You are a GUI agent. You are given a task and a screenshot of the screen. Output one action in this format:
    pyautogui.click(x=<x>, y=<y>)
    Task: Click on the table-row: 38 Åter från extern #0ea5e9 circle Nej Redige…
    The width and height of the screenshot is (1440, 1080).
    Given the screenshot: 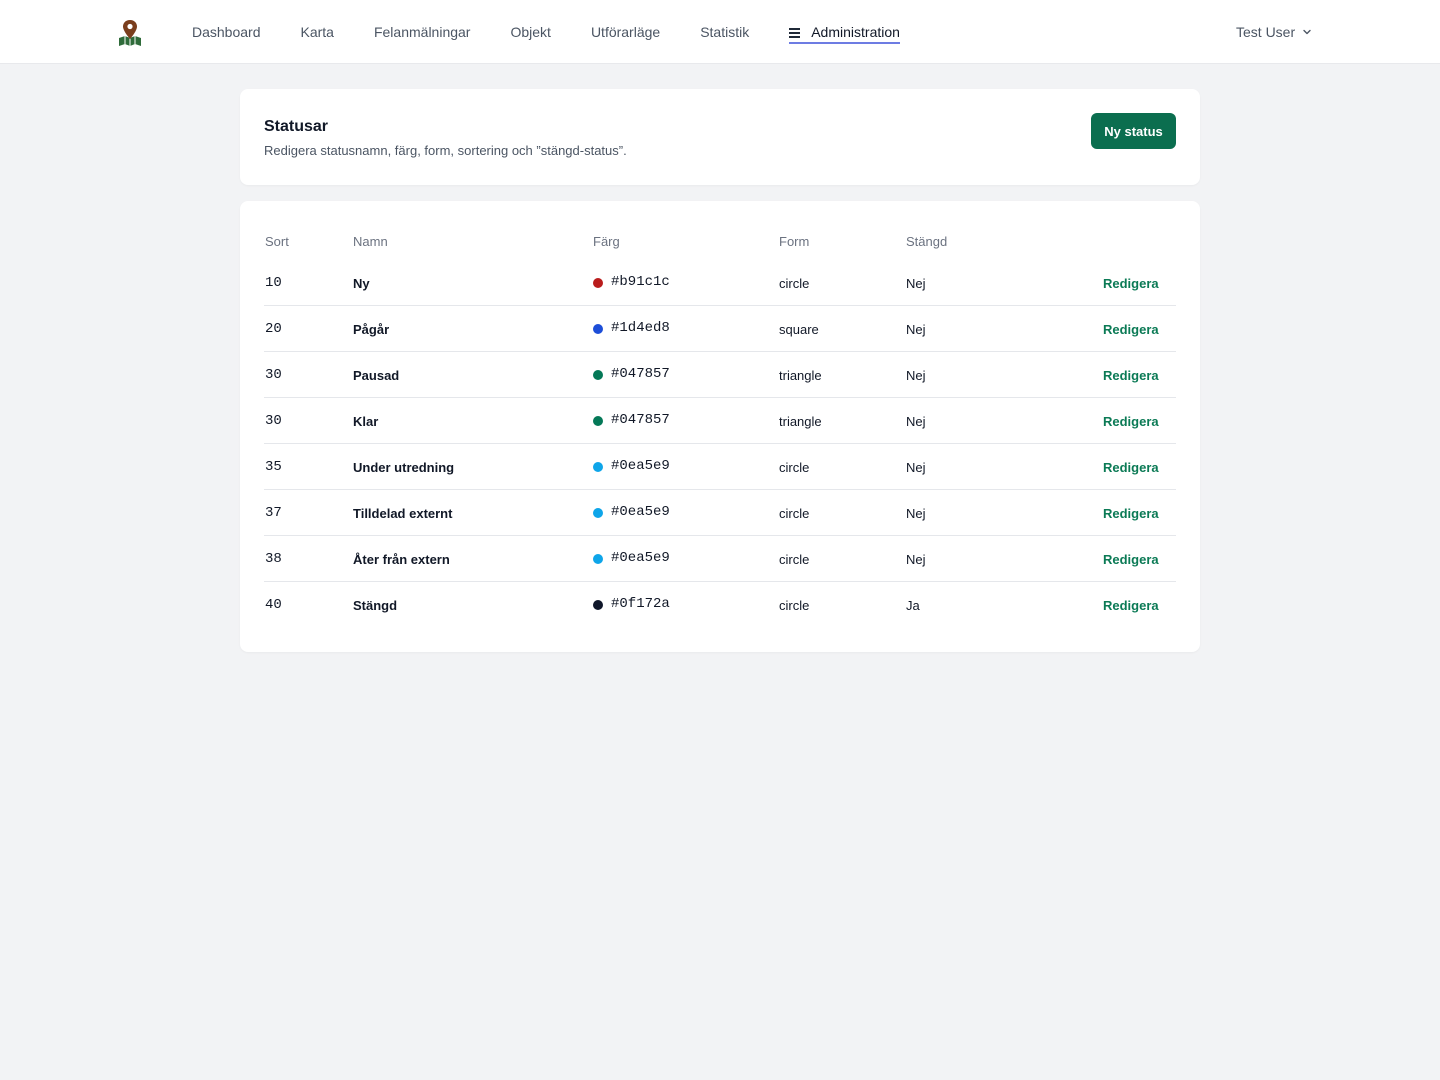 What is the action you would take?
    pyautogui.click(x=720, y=559)
    